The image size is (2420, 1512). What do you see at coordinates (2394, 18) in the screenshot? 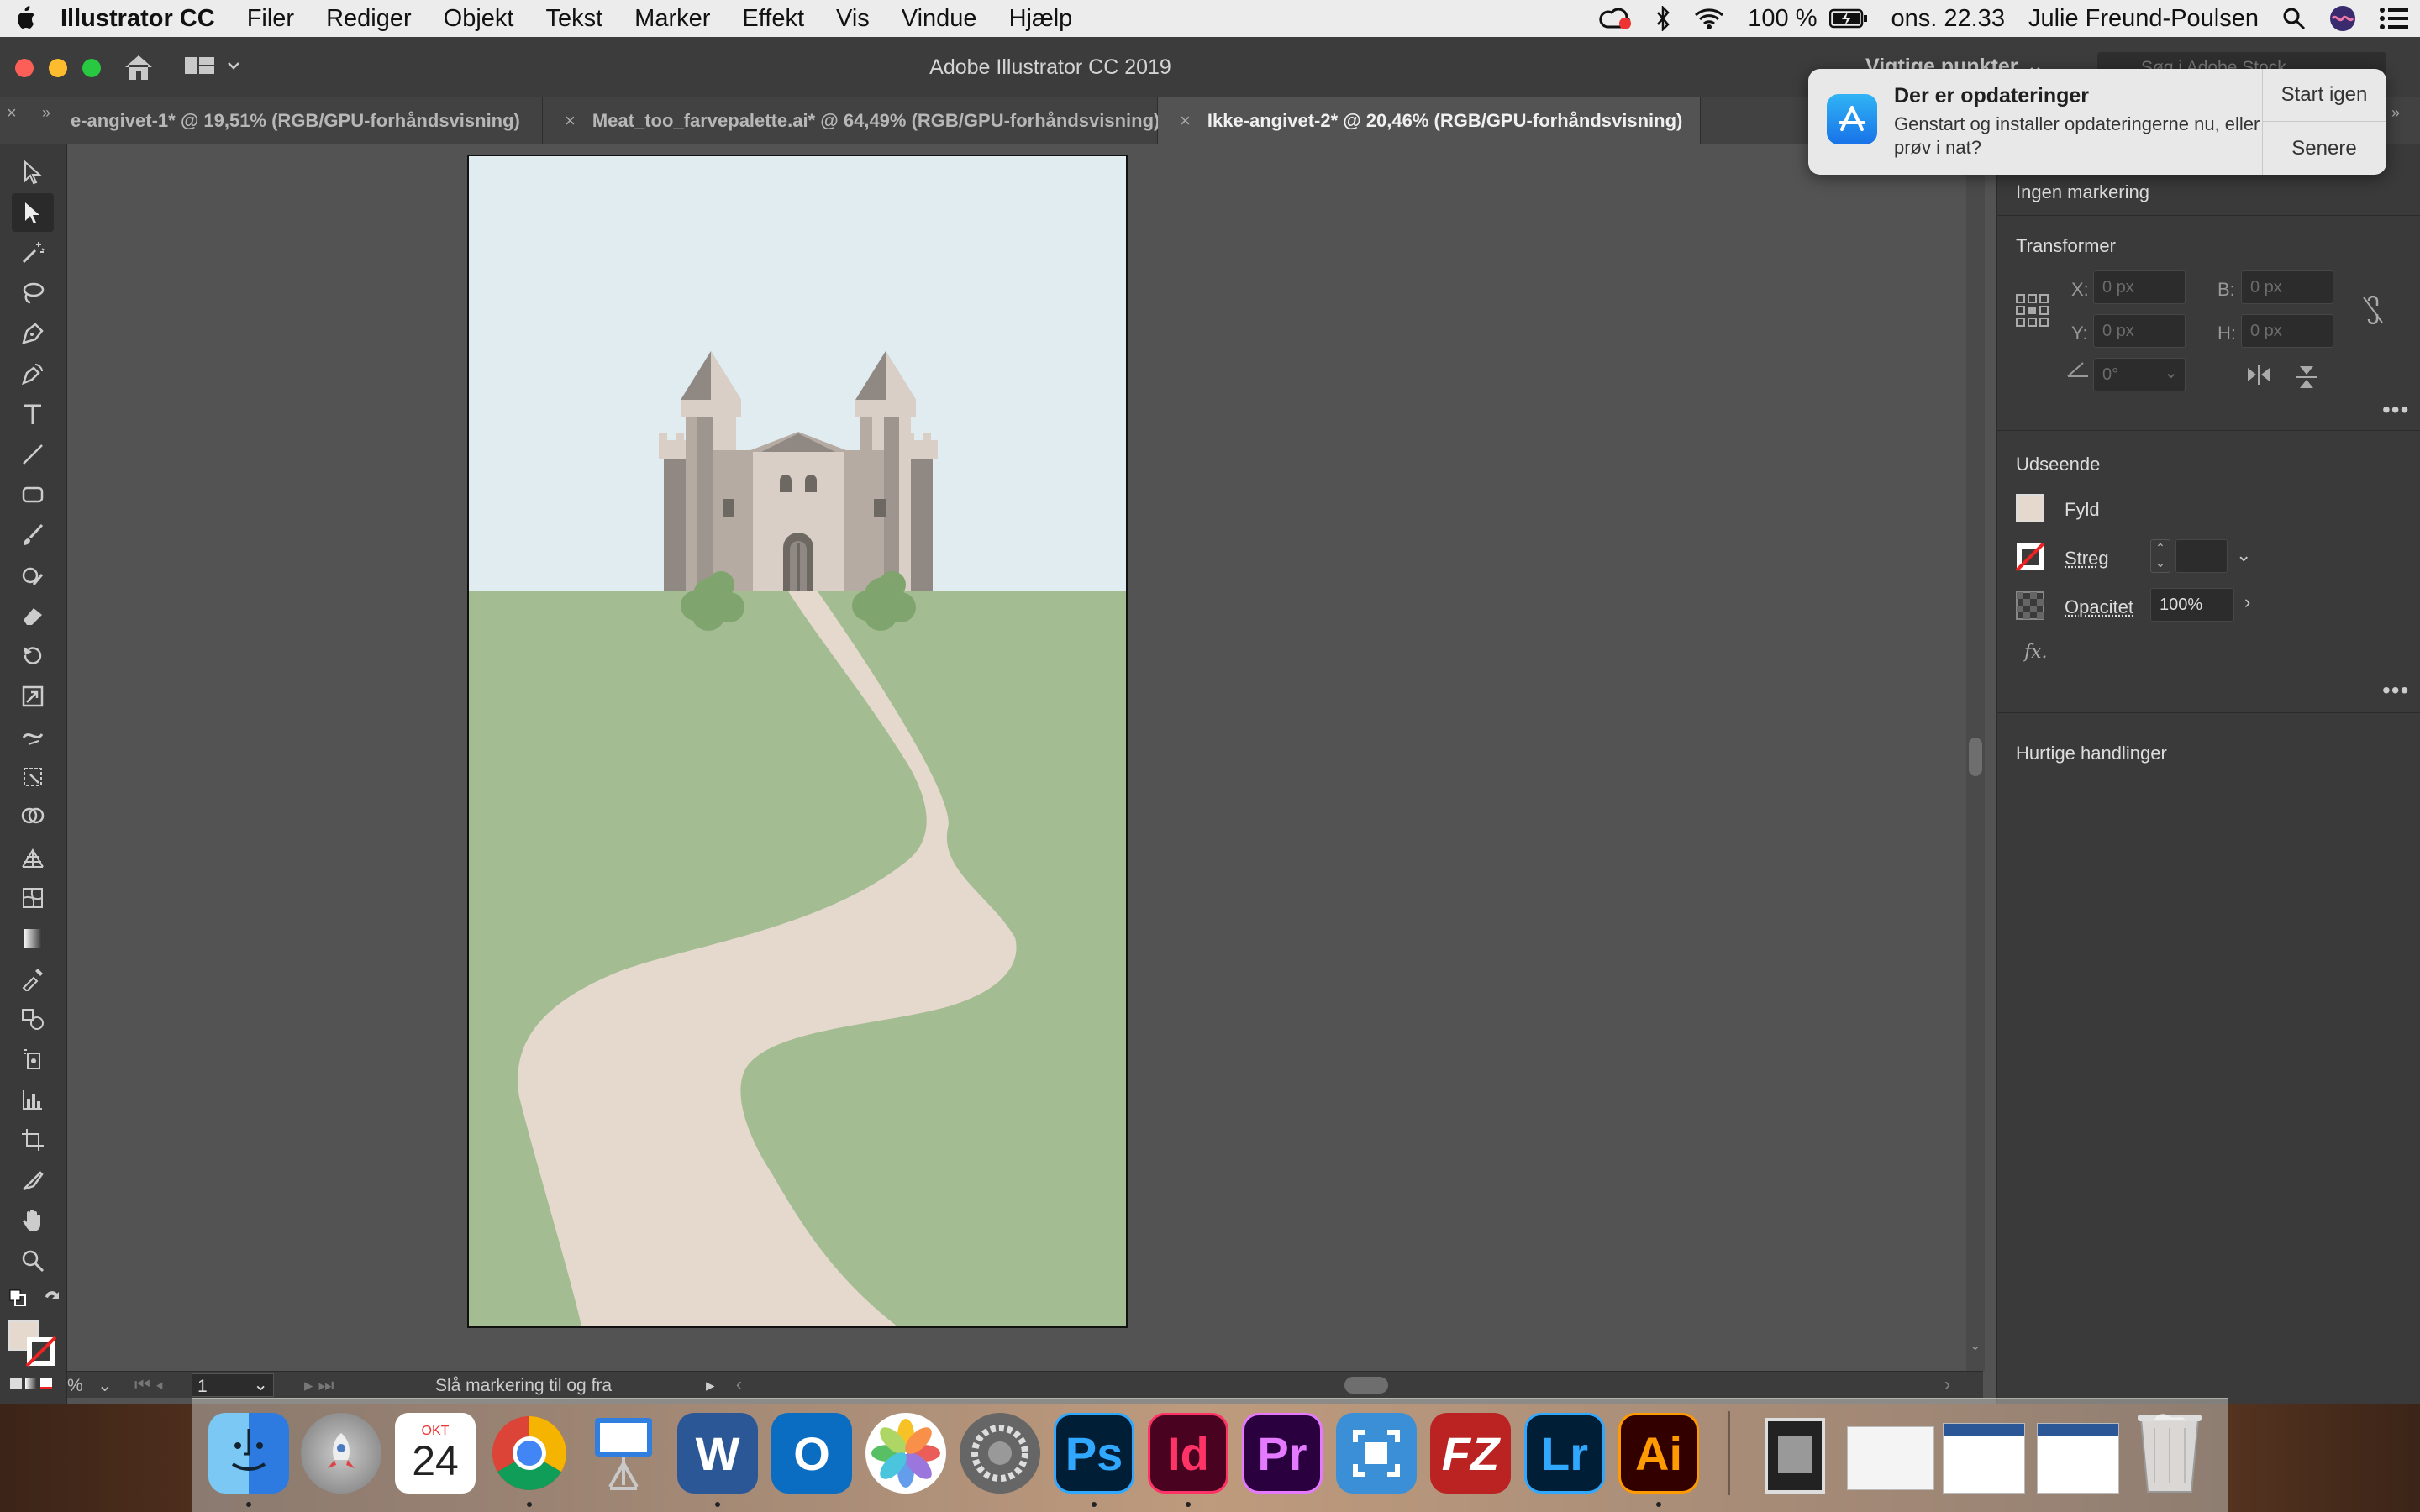
I see `notification-center-icon` at bounding box center [2394, 18].